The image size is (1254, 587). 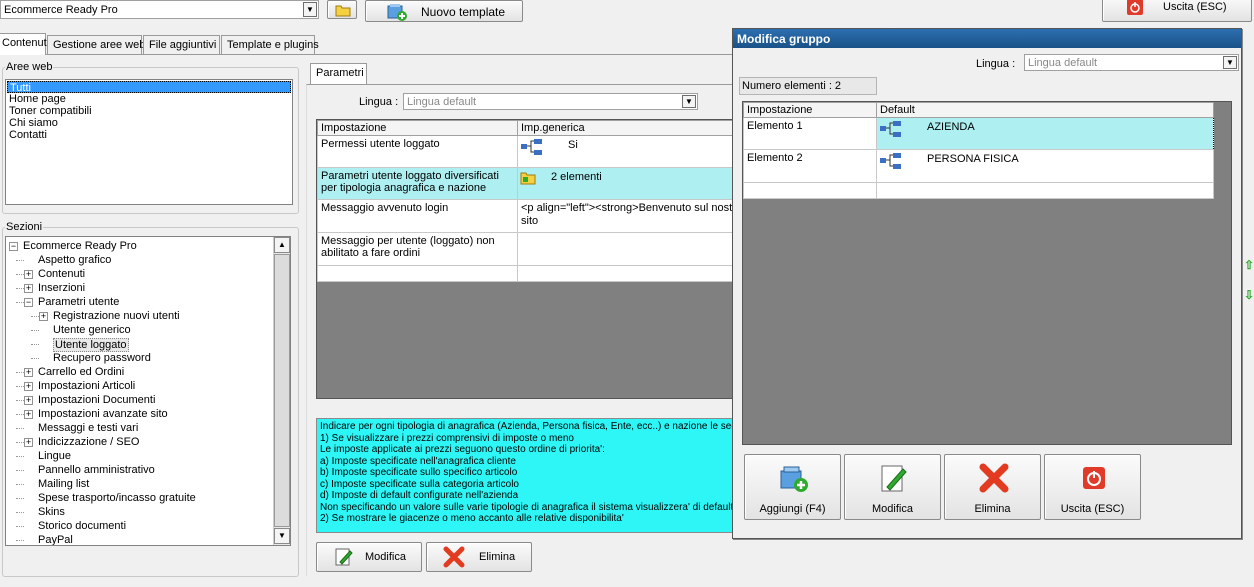 I want to click on row-element-value-cell: PERSONA FISICA, so click(x=1045, y=166).